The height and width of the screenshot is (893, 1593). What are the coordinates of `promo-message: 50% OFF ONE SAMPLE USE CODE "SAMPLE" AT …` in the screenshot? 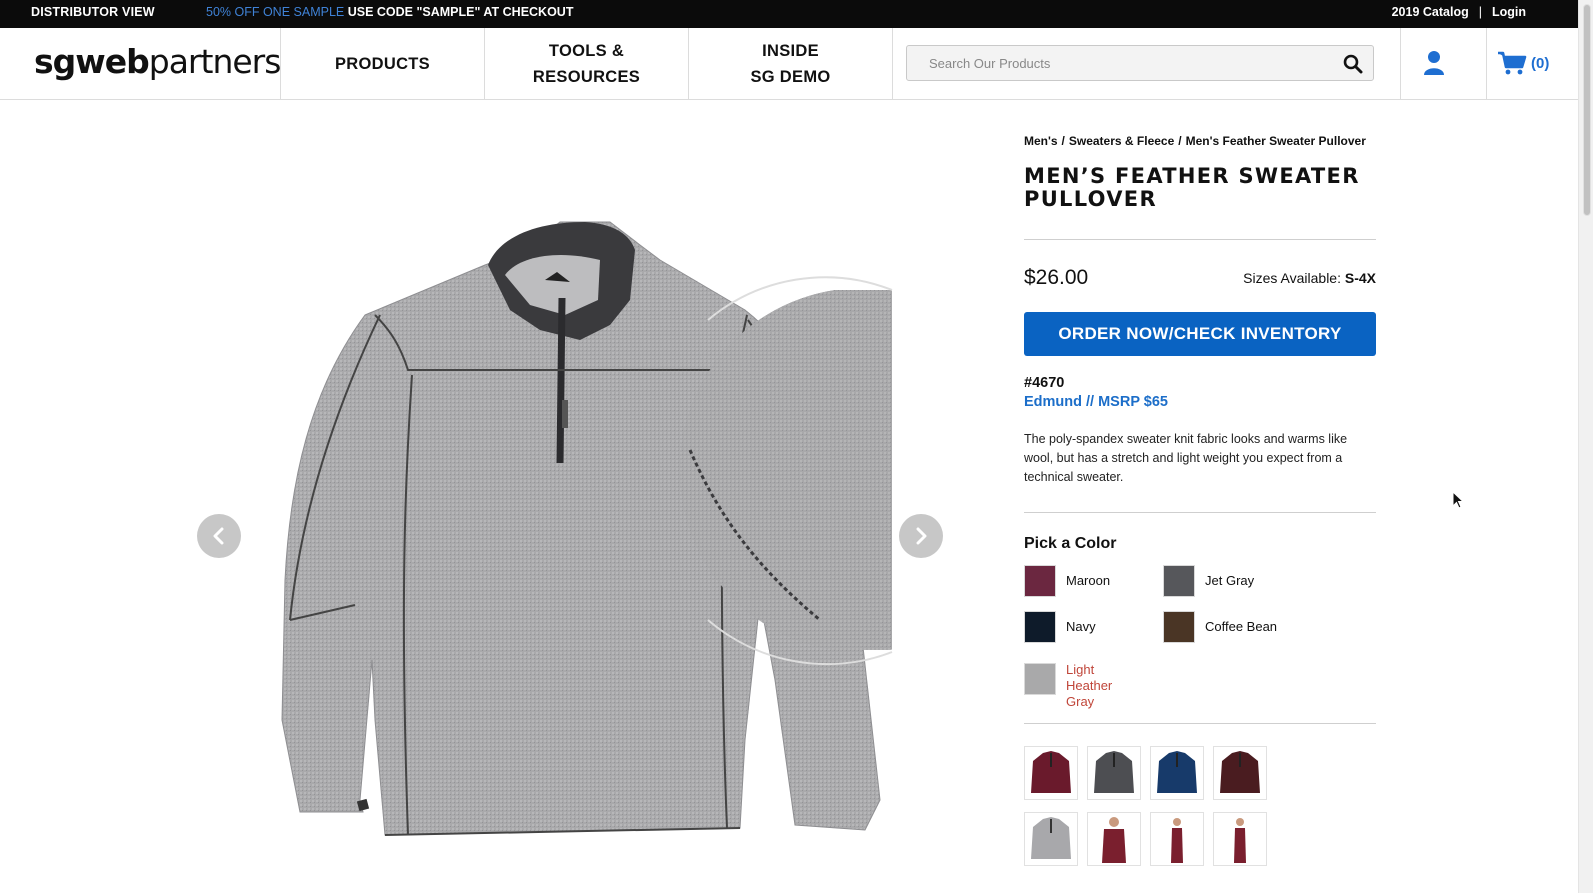 It's located at (389, 12).